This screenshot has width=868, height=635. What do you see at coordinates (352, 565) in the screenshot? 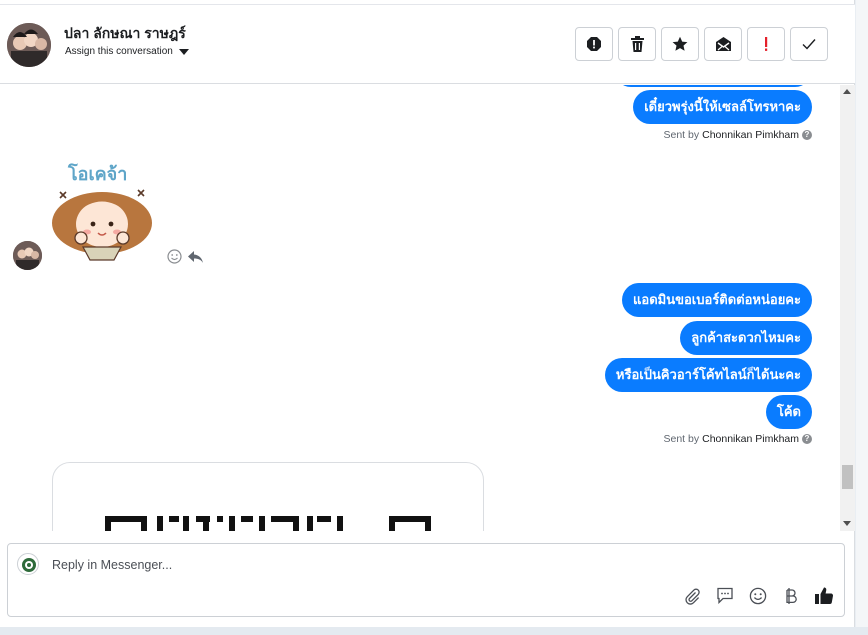
I see `reply-input` at bounding box center [352, 565].